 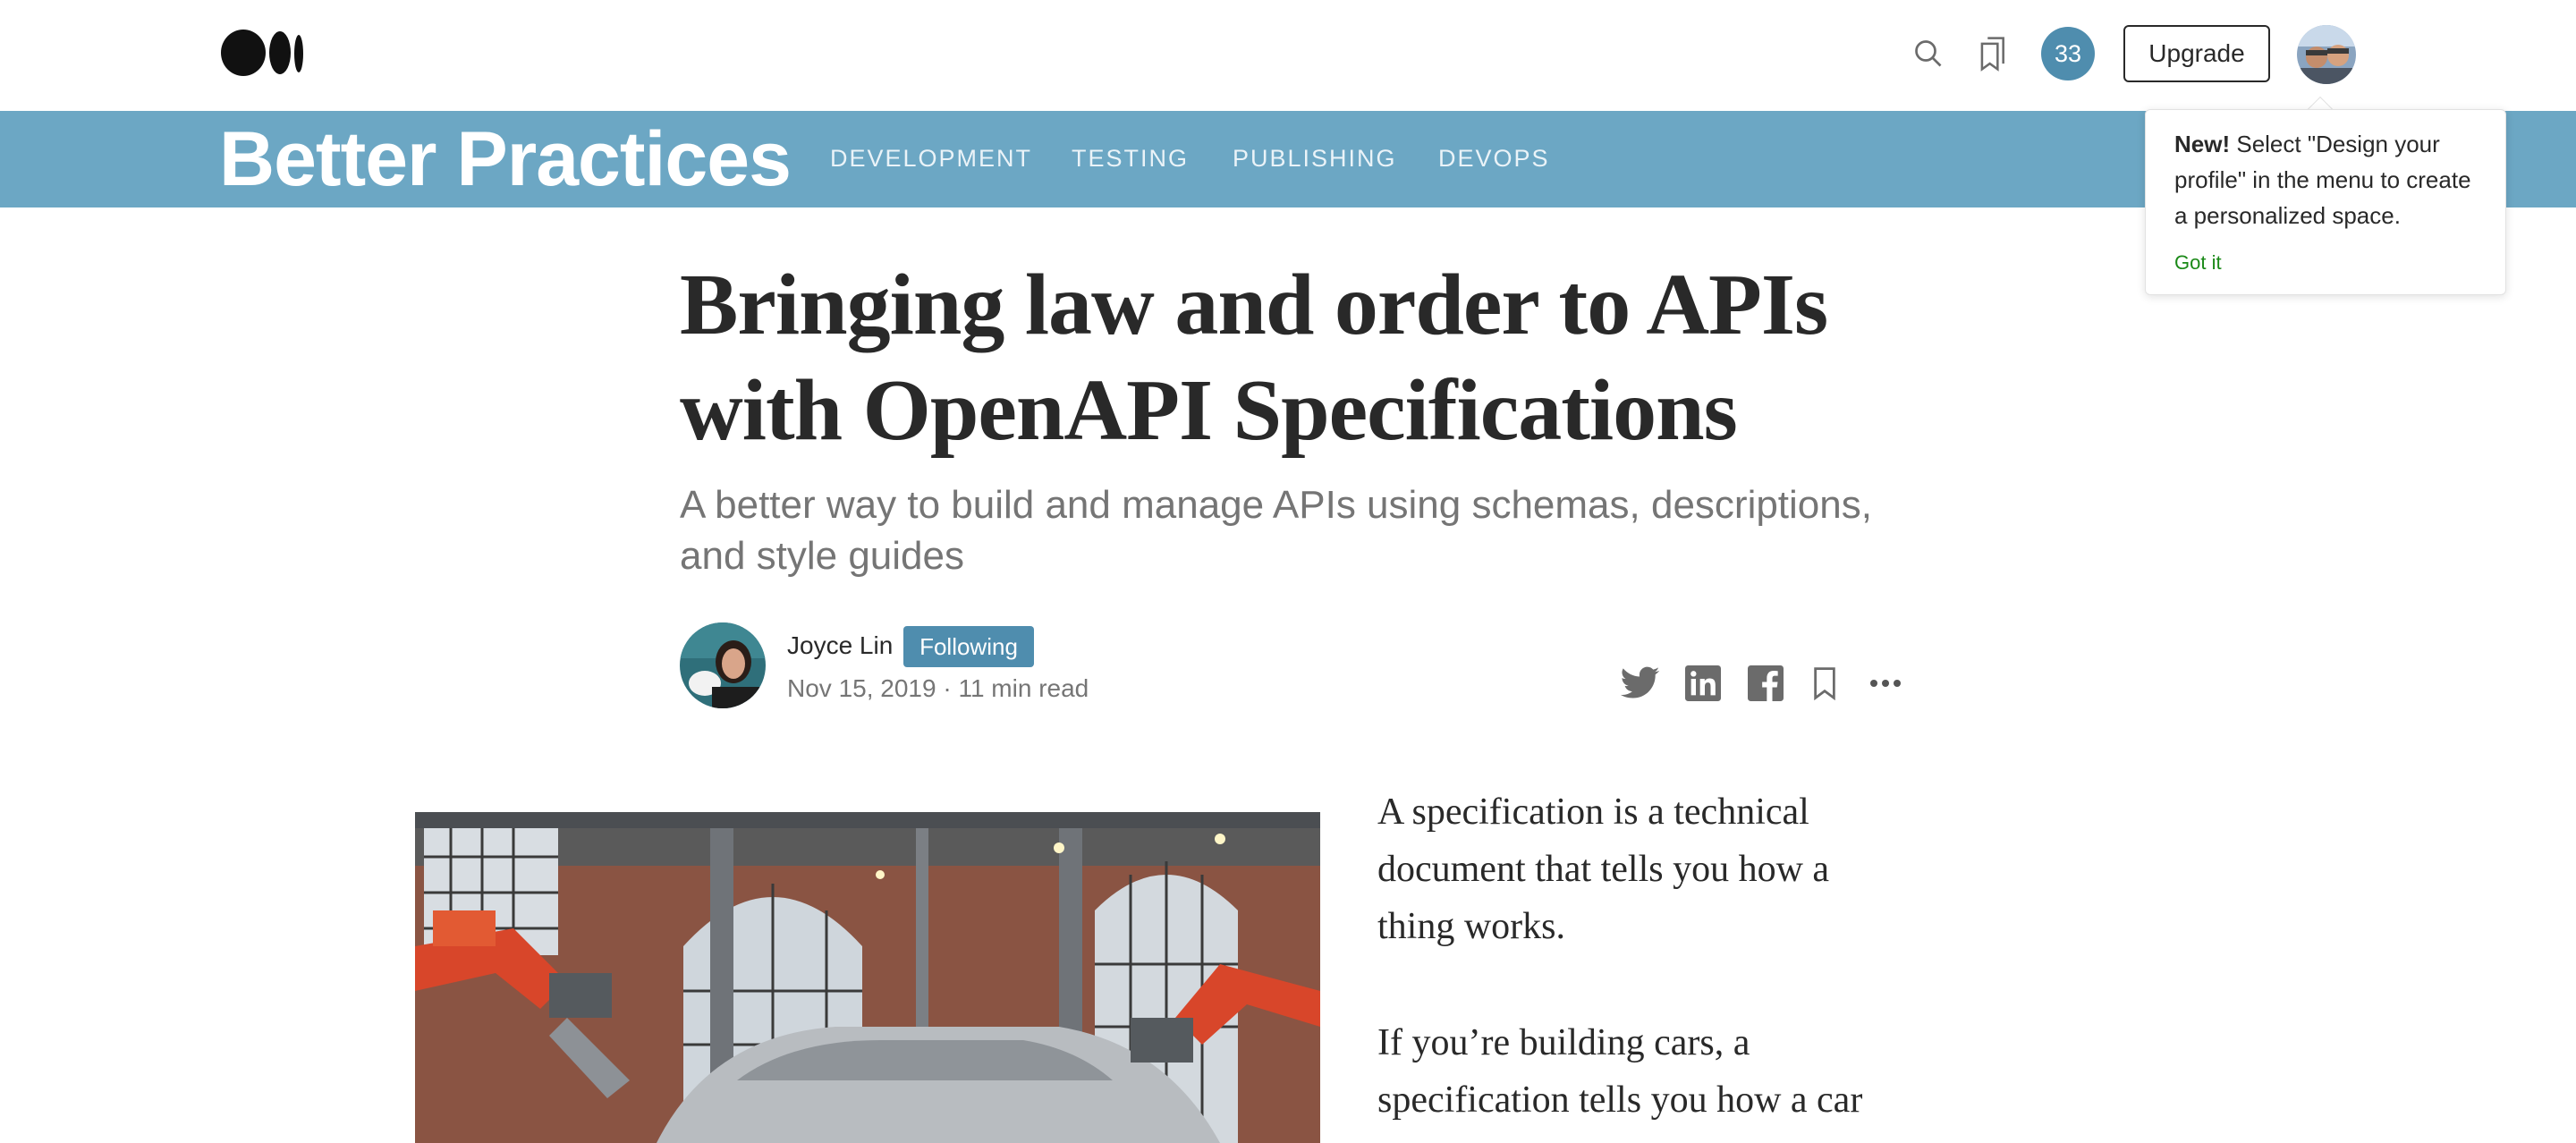 I want to click on bookmark-button, so click(x=1824, y=684).